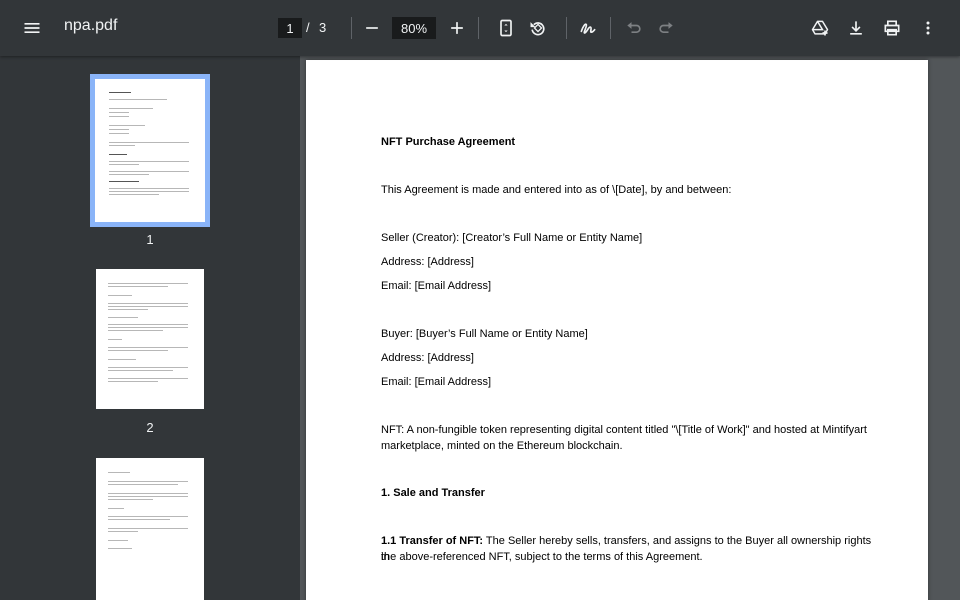  What do you see at coordinates (433, 493) in the screenshot?
I see `section-heading-1: 1. Sale and Transfer` at bounding box center [433, 493].